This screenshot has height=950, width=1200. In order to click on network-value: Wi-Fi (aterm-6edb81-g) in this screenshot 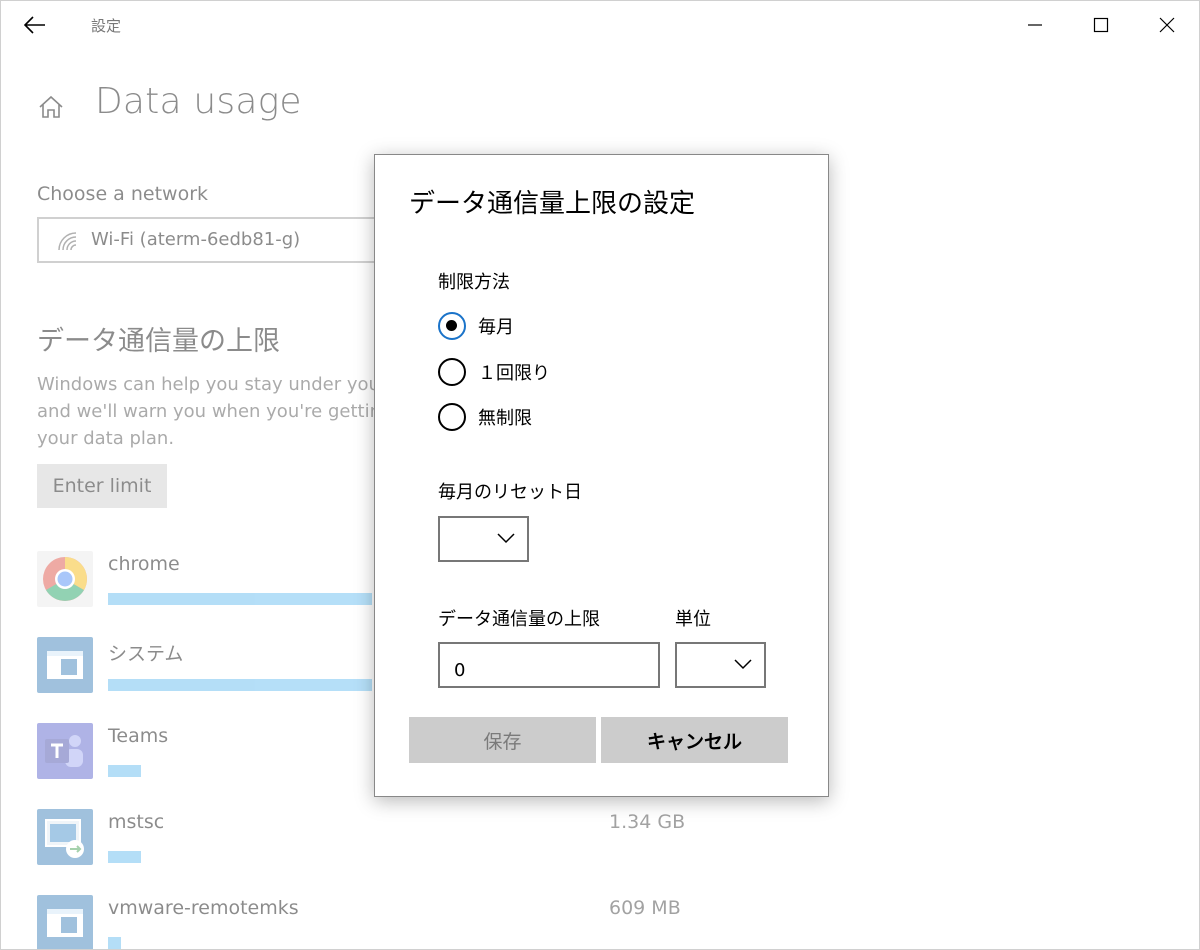, I will do `click(196, 239)`.